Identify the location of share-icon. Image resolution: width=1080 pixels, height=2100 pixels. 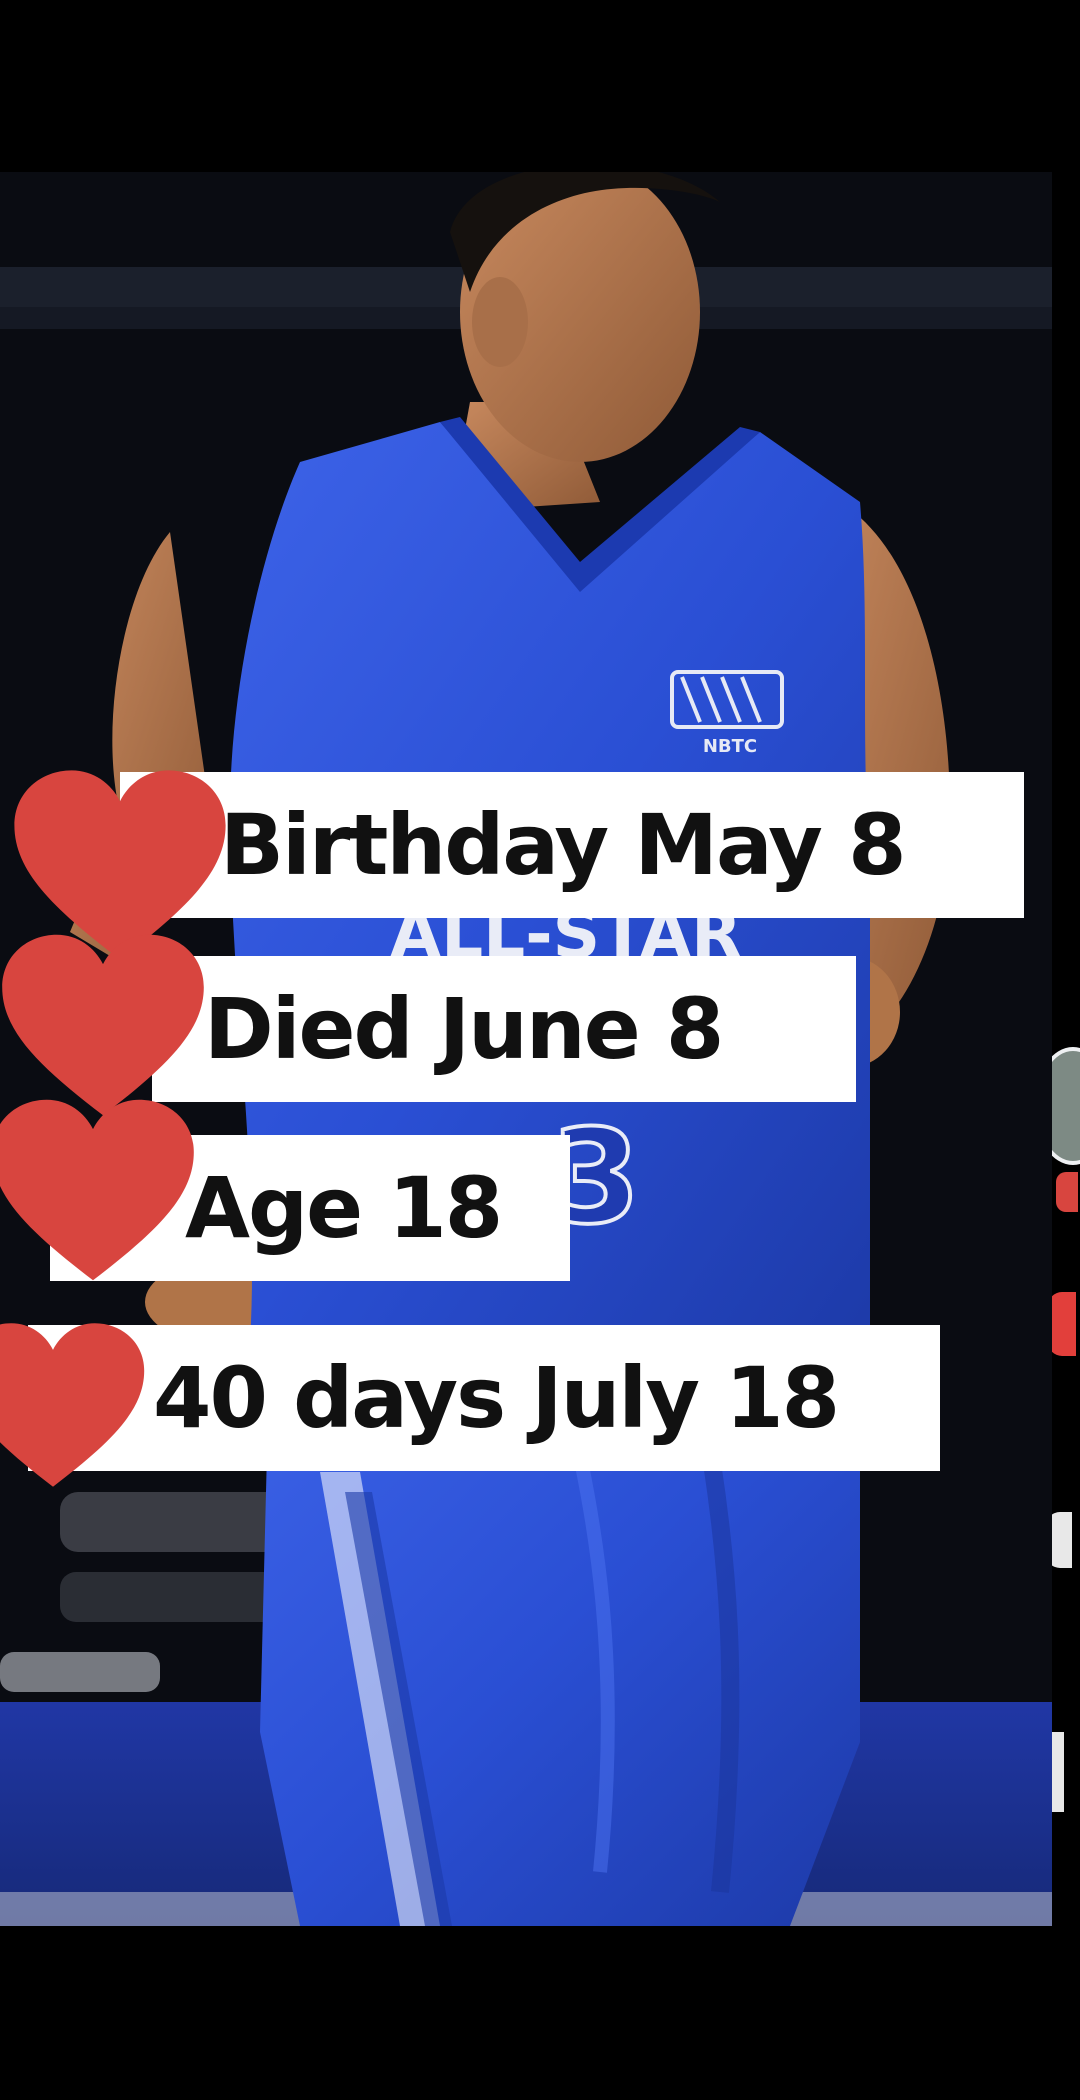
(1058, 1772).